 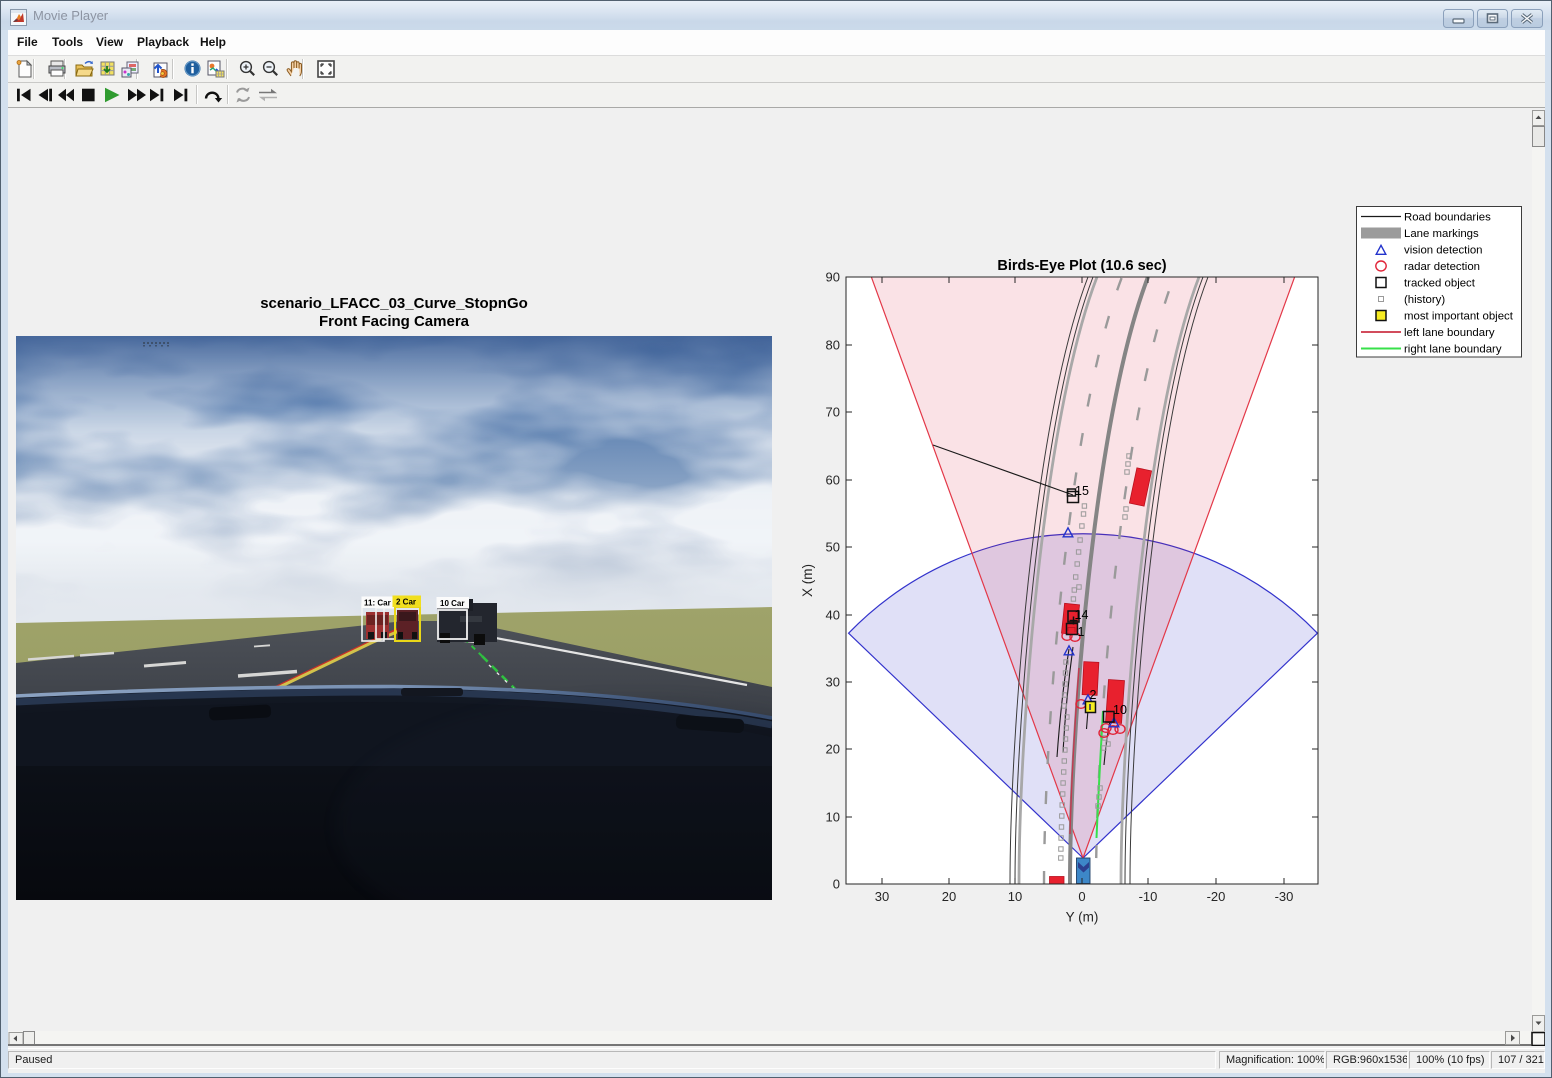 I want to click on svg-text: 40, so click(x=833, y=615).